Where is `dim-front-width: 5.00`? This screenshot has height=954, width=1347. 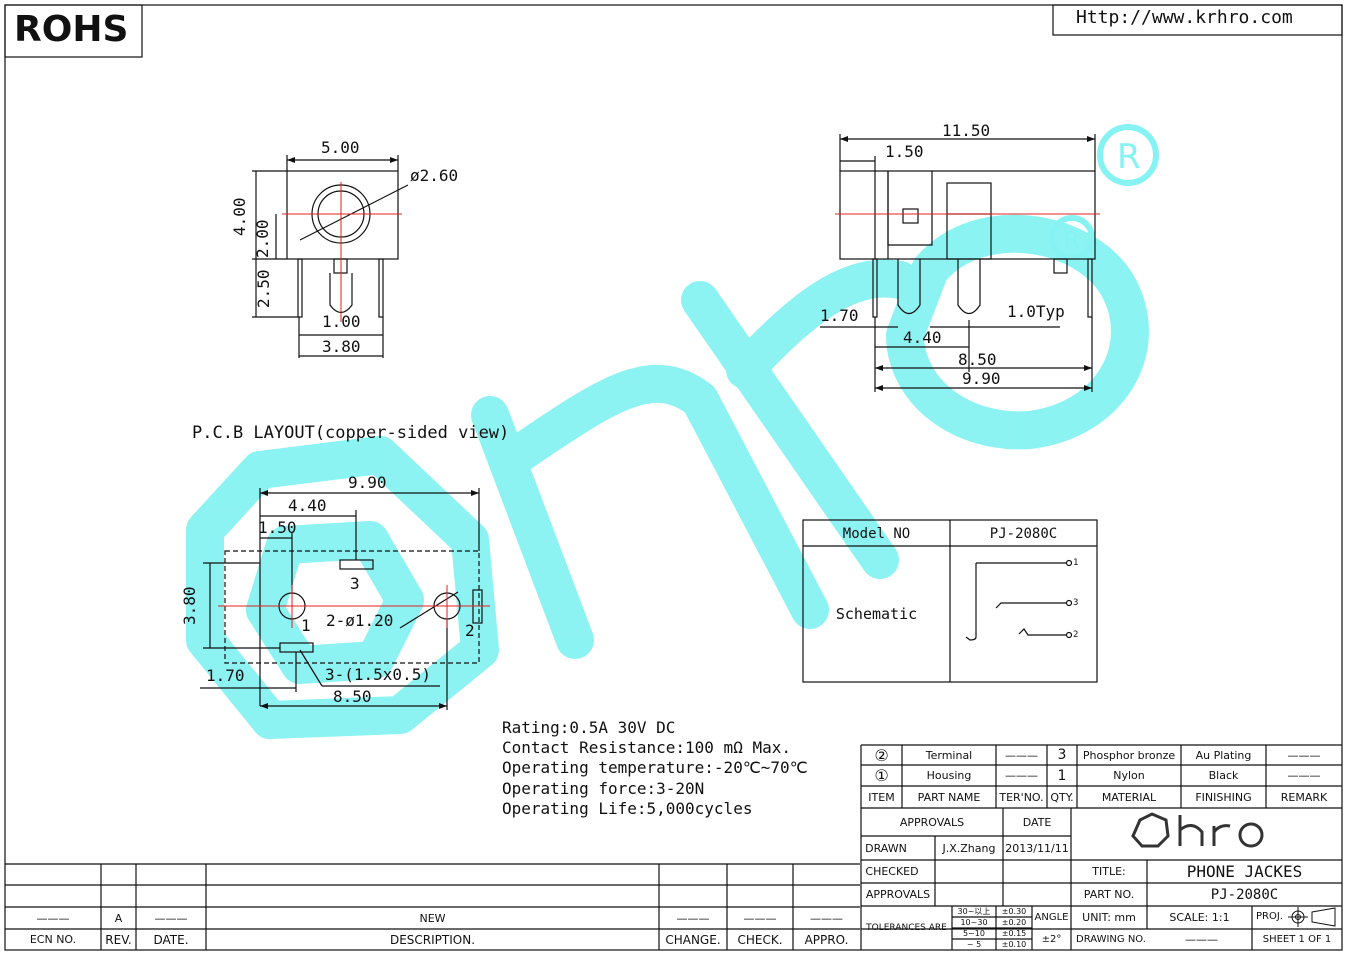 dim-front-width: 5.00 is located at coordinates (340, 147).